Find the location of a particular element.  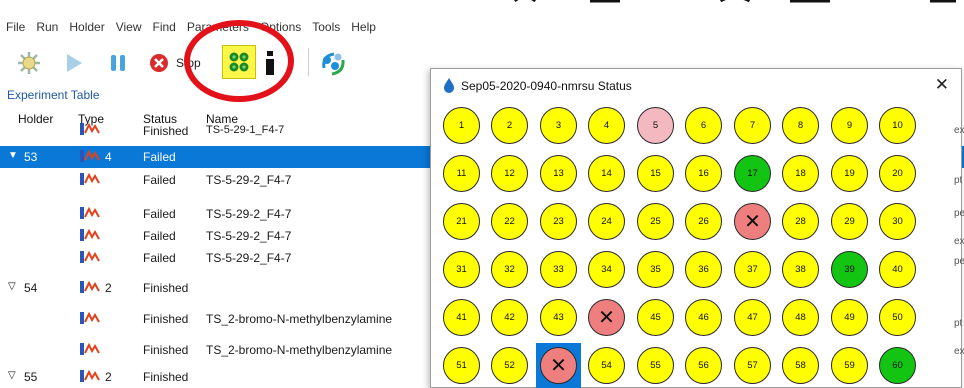

menu-tools: Tools is located at coordinates (326, 27).